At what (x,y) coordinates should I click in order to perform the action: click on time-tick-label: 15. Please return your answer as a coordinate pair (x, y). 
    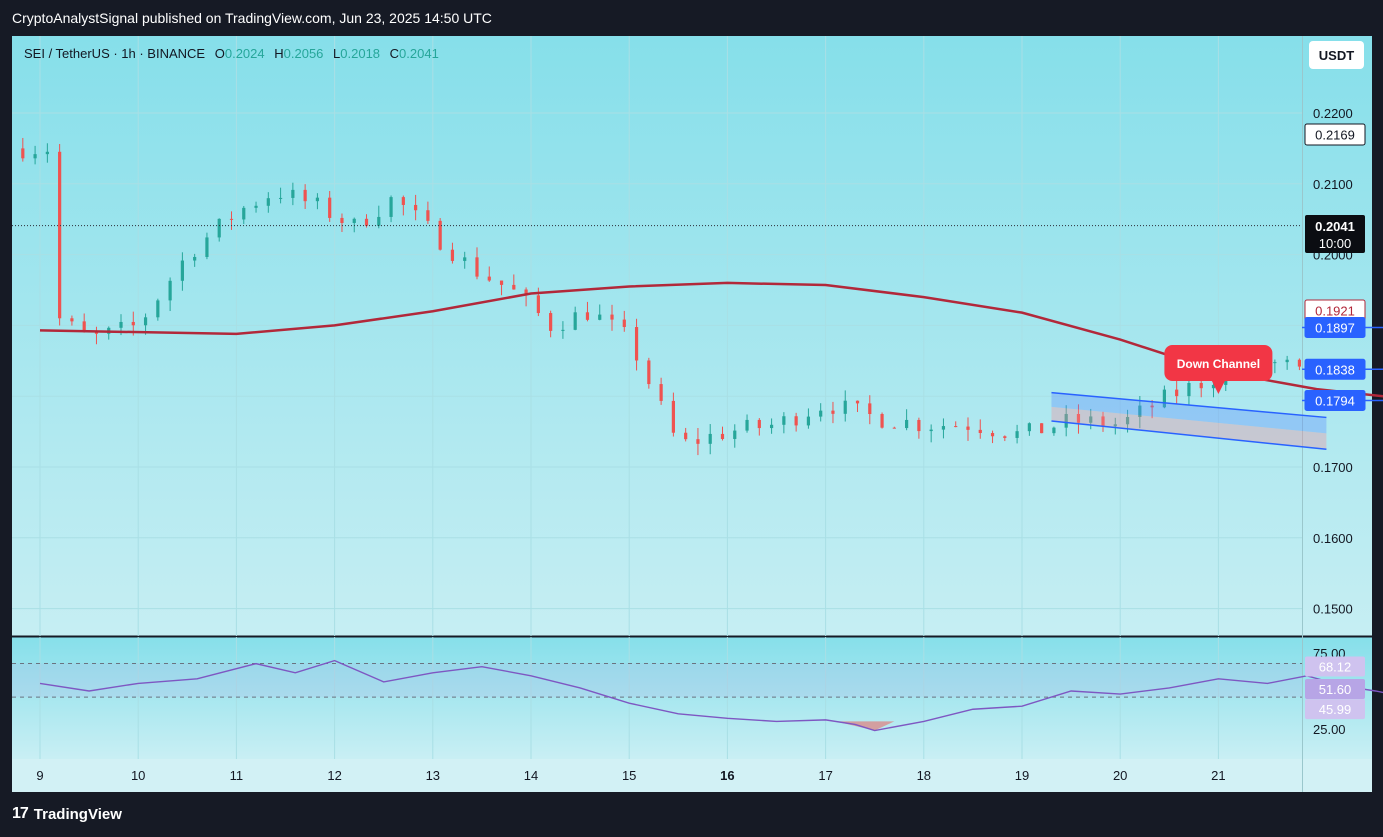
    Looking at the image, I should click on (629, 775).